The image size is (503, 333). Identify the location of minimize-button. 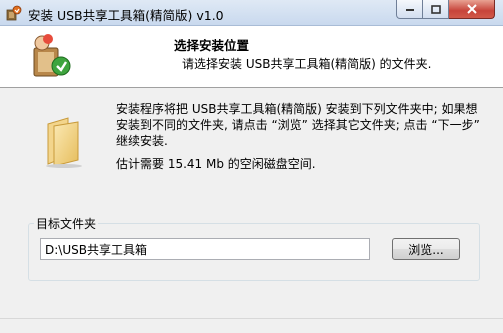
(409, 9).